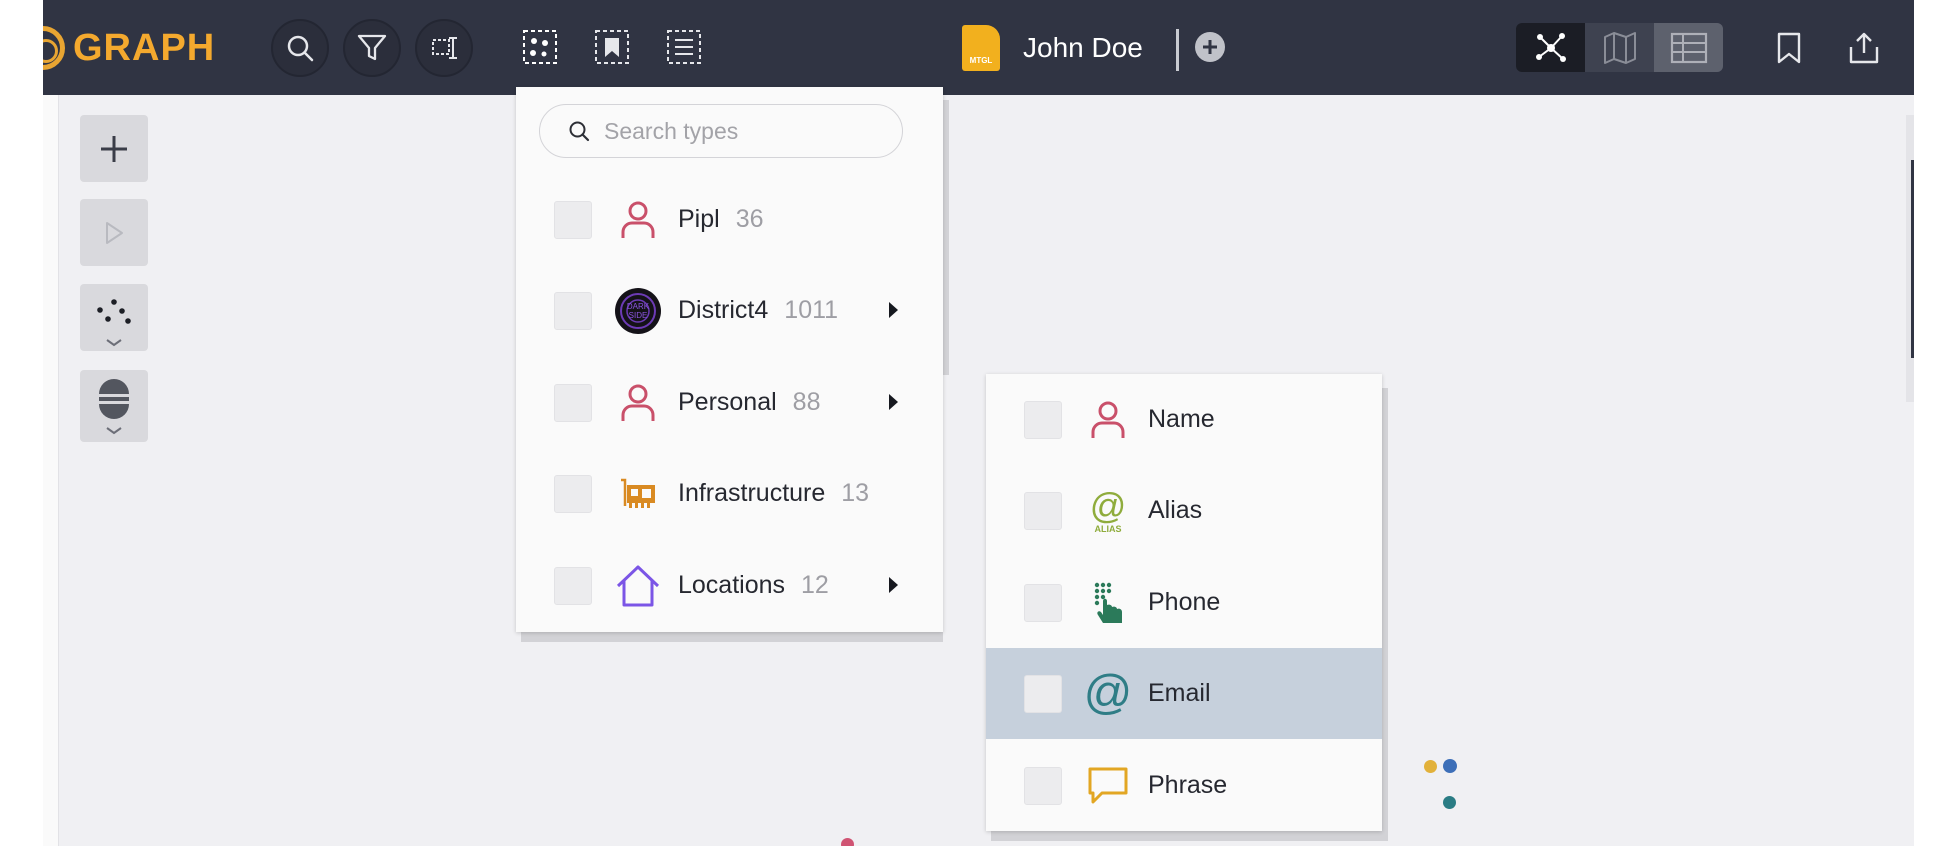  I want to click on layout-menu-button, so click(114, 317).